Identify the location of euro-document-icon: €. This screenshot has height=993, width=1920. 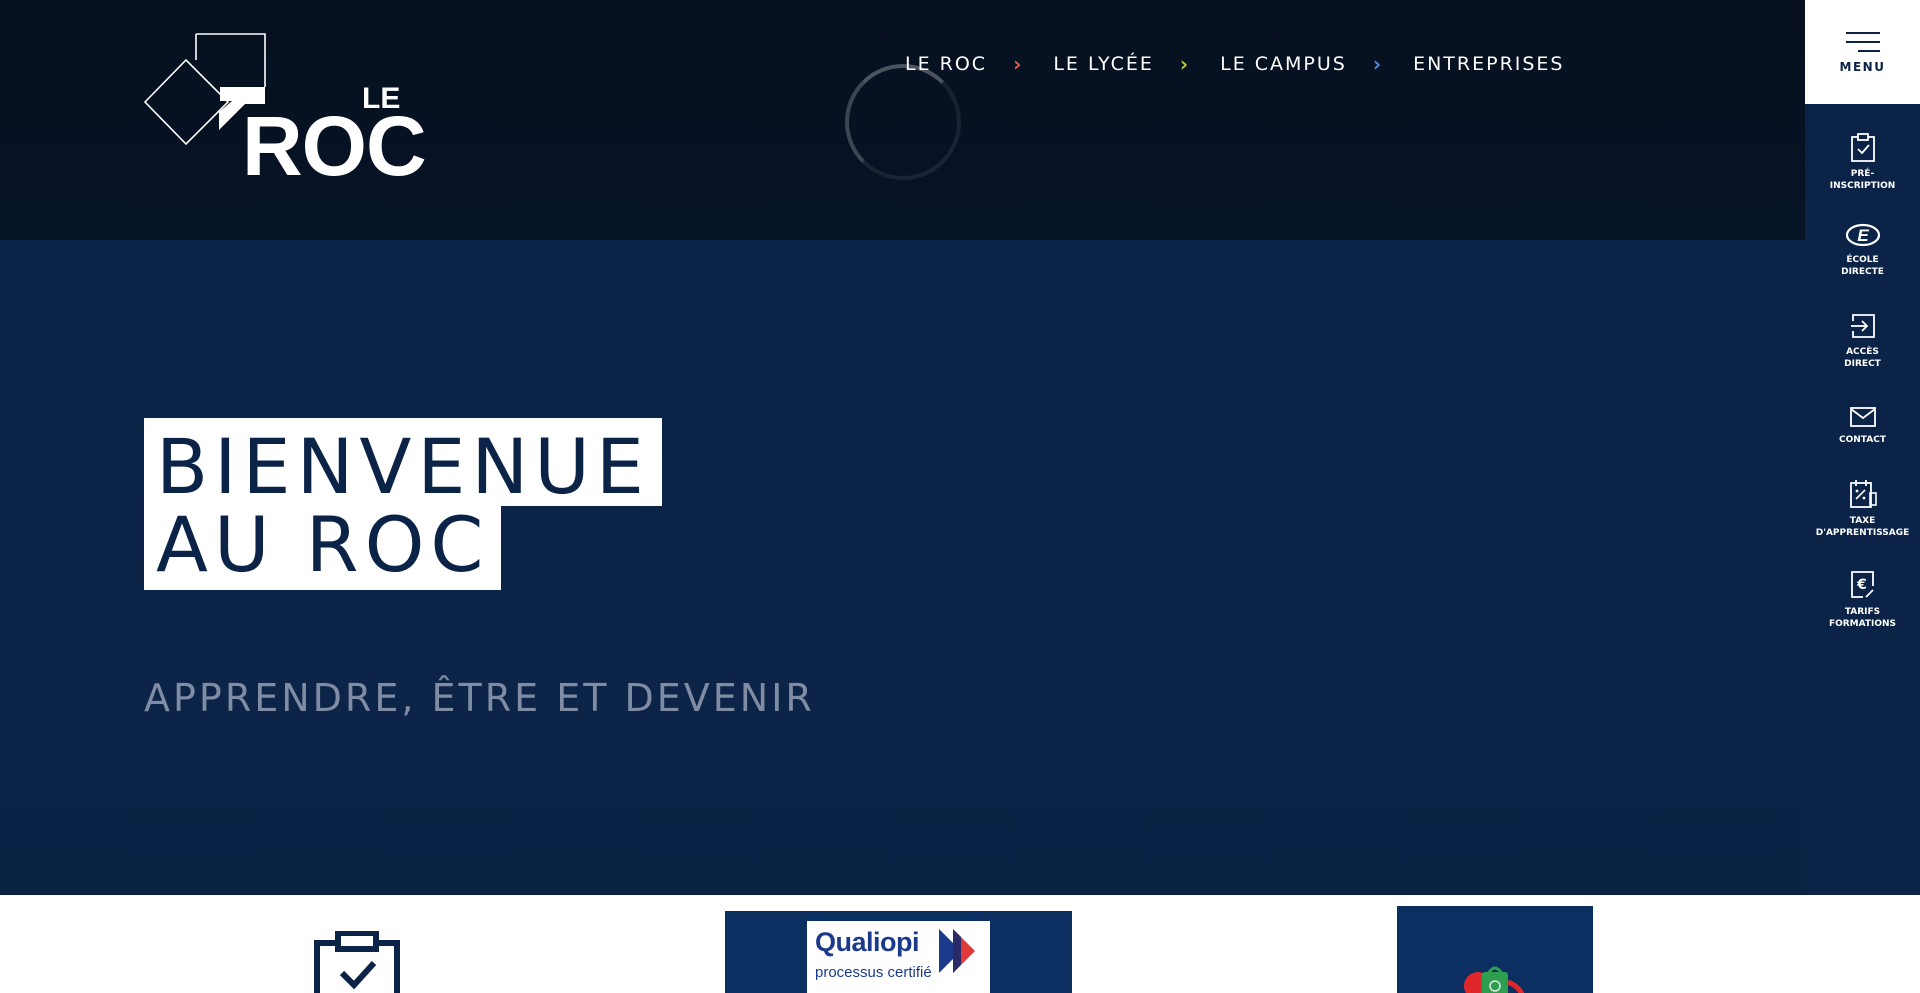
(1862, 584).